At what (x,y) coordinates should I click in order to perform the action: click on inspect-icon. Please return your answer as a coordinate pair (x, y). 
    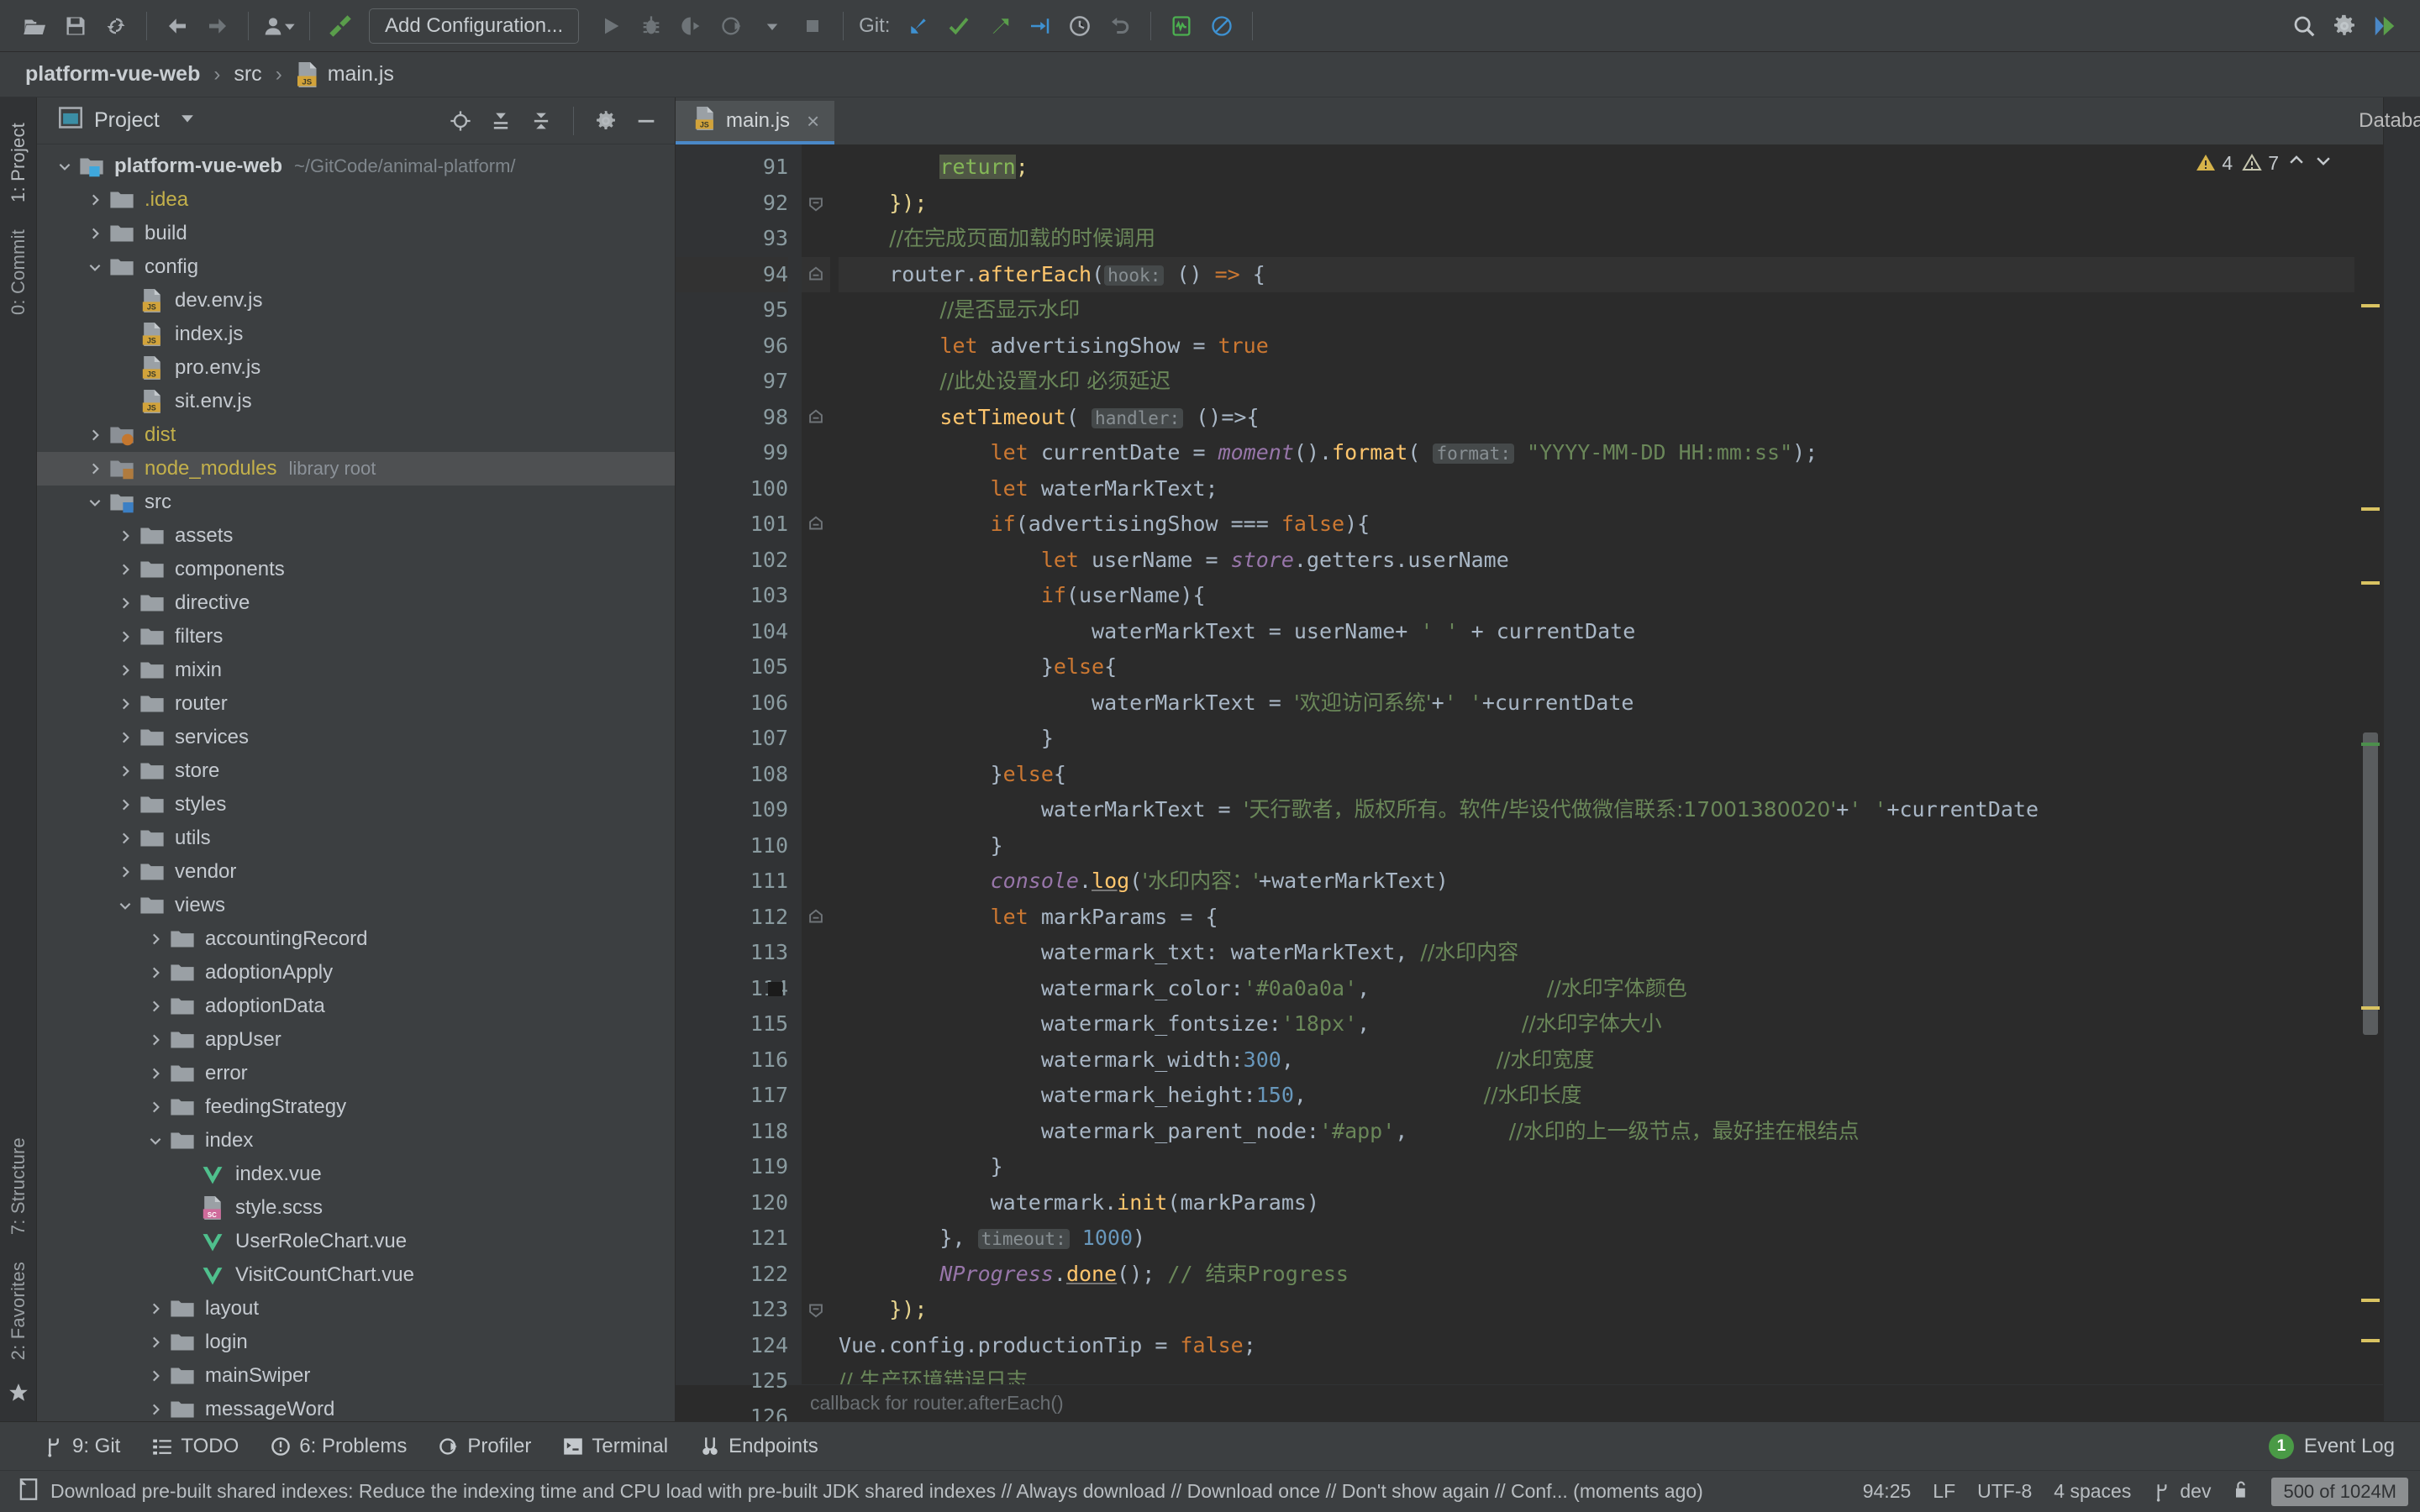
    Looking at the image, I should click on (1181, 26).